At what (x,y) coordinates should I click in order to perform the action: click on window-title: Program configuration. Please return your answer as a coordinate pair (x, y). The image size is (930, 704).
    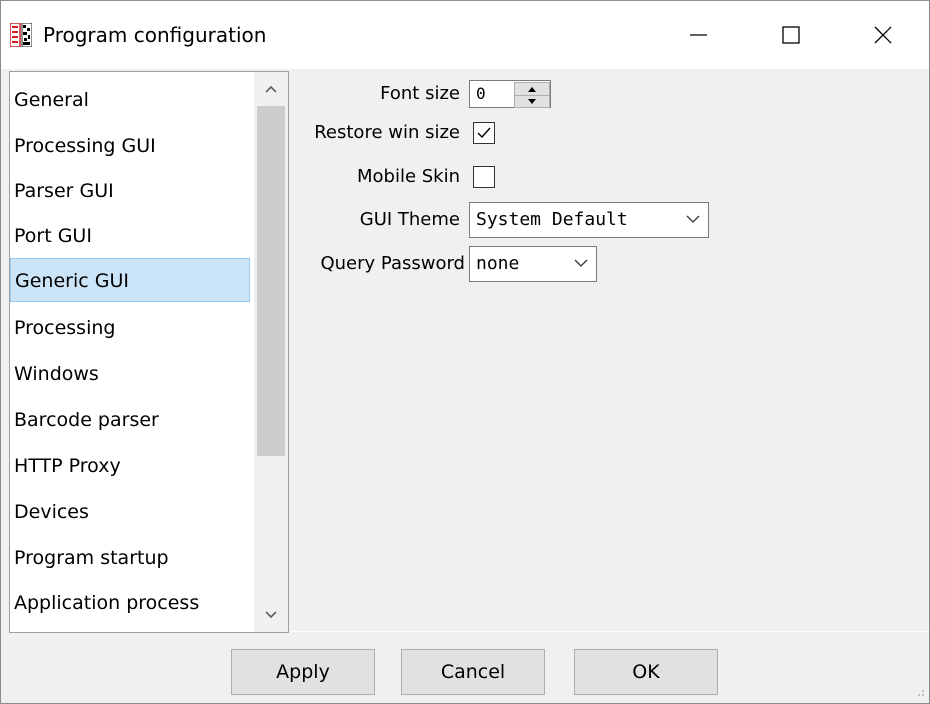
    Looking at the image, I should click on (155, 35).